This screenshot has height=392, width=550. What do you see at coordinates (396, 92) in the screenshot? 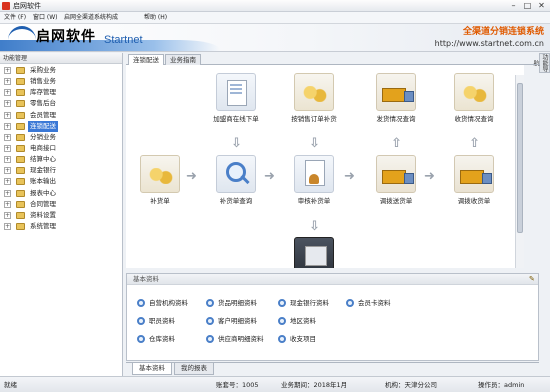
I see `truck-icon` at bounding box center [396, 92].